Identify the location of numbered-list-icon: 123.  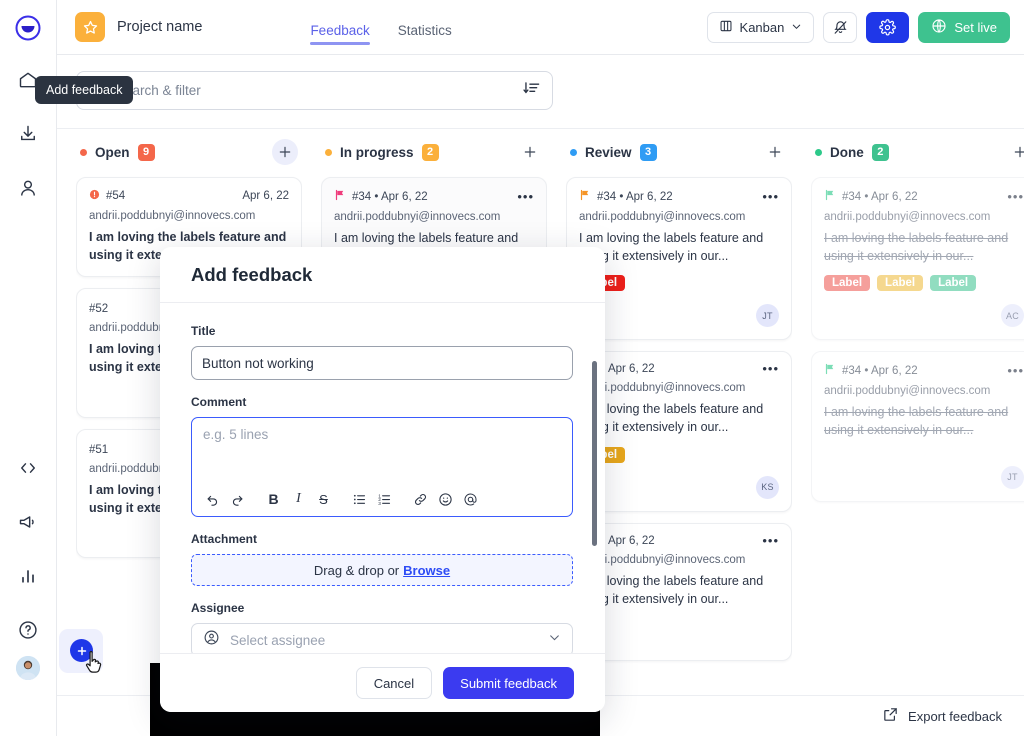
(384, 499).